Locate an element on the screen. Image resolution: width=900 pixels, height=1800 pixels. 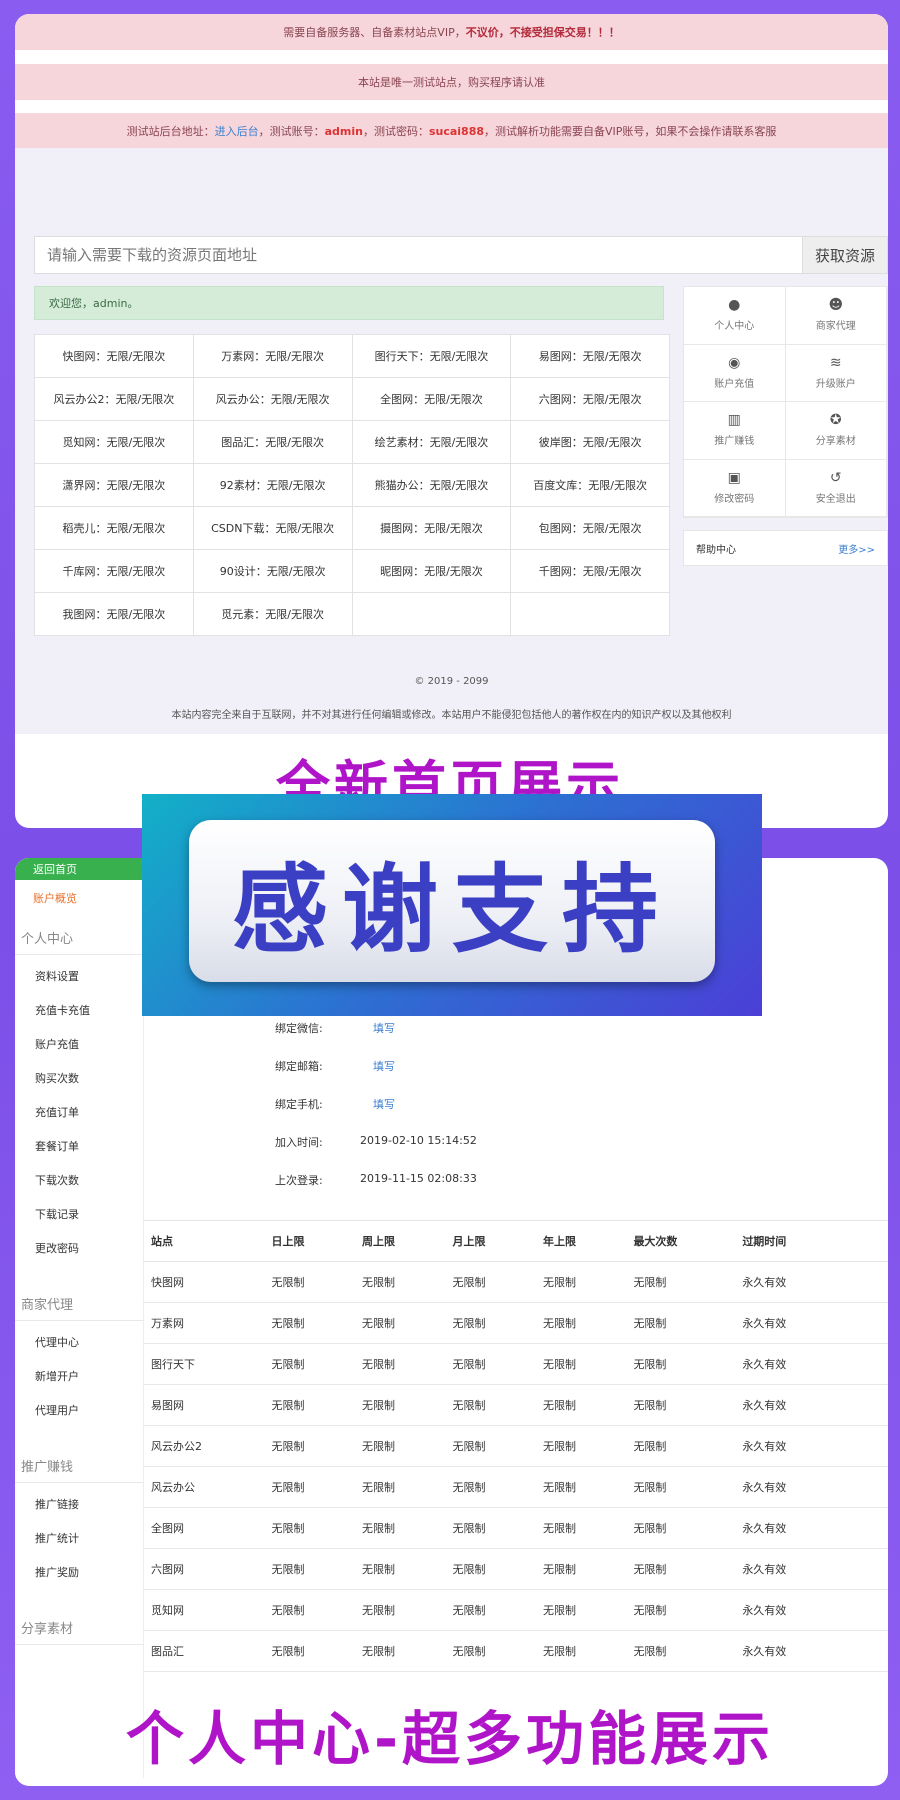
admin-link: 进入后台 is located at coordinates (237, 131).